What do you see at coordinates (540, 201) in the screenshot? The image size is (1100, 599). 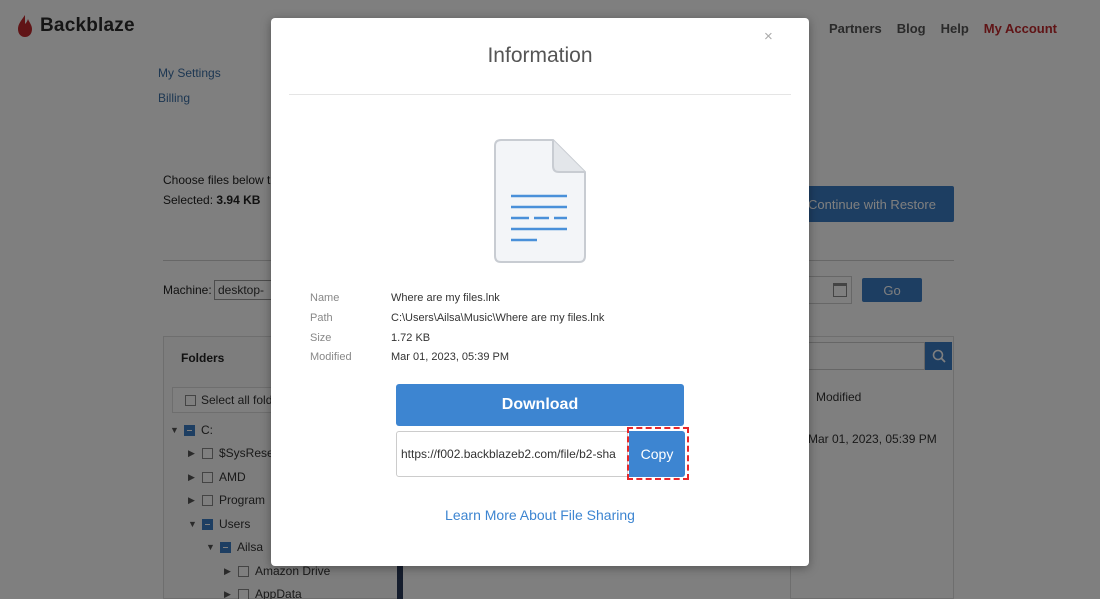 I see `document-icon` at bounding box center [540, 201].